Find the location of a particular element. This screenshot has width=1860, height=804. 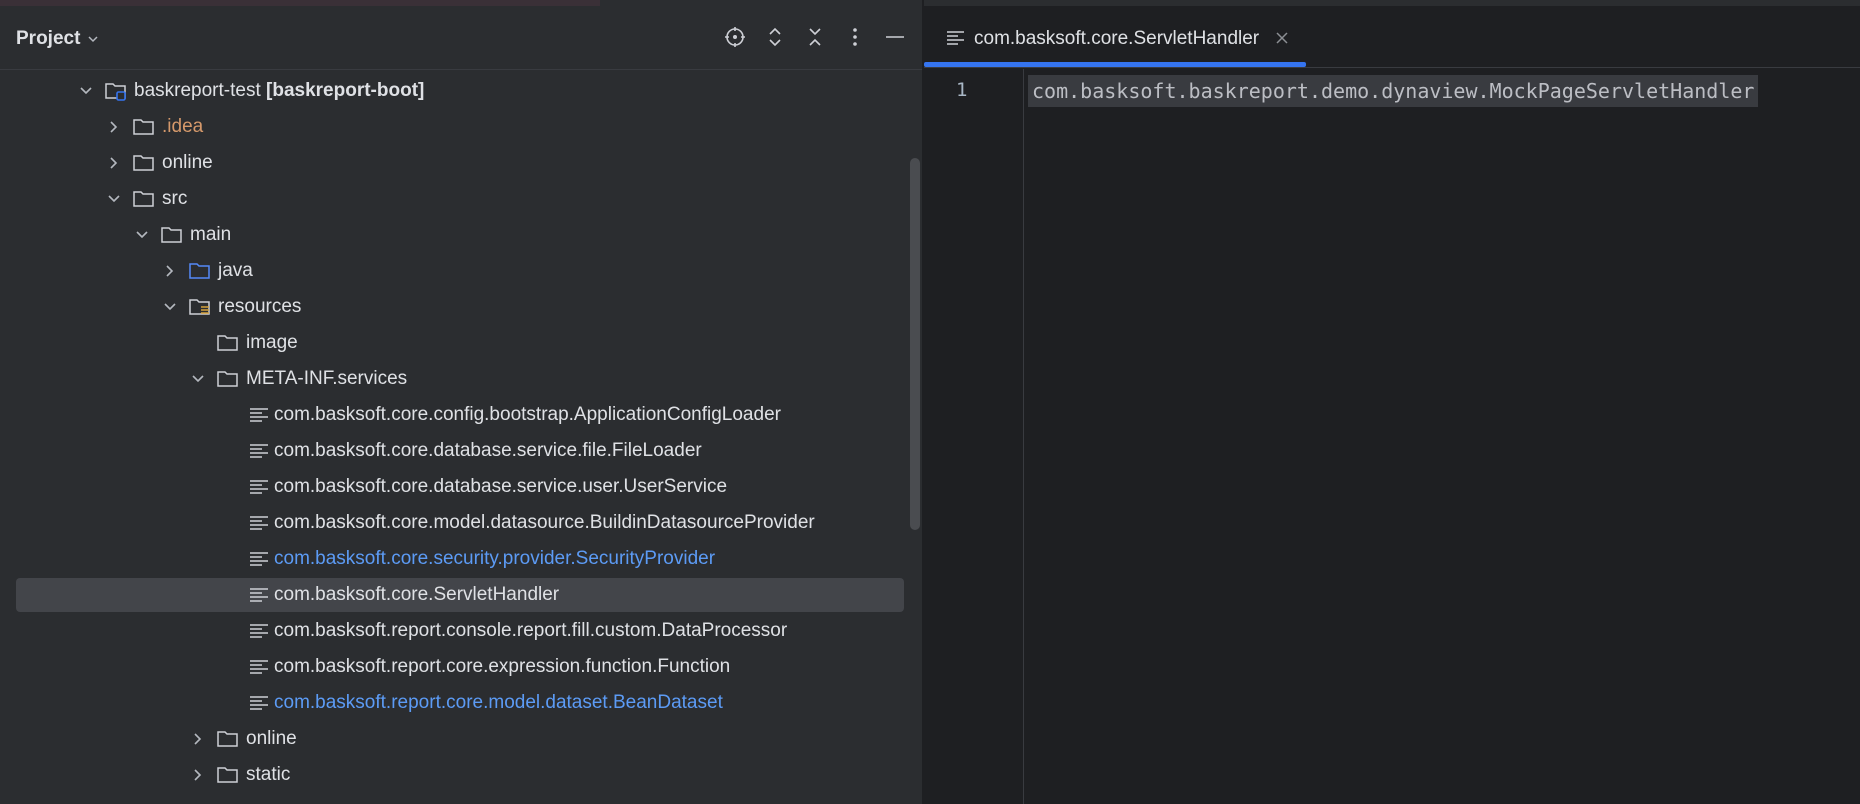

module-name: baskreport-test is located at coordinates (197, 90).